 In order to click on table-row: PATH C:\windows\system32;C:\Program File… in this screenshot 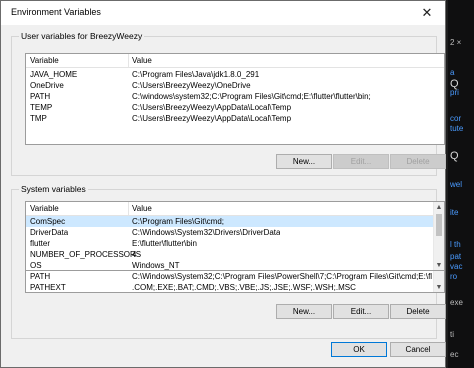, I will do `click(235, 96)`.